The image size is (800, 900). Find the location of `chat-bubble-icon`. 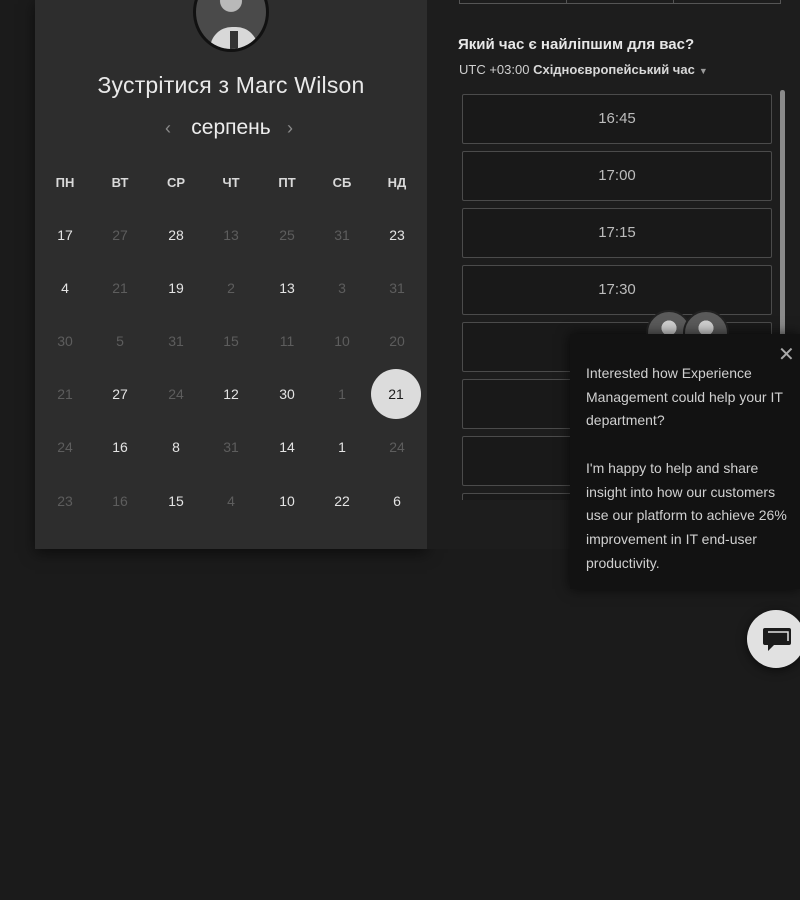

chat-bubble-icon is located at coordinates (777, 639).